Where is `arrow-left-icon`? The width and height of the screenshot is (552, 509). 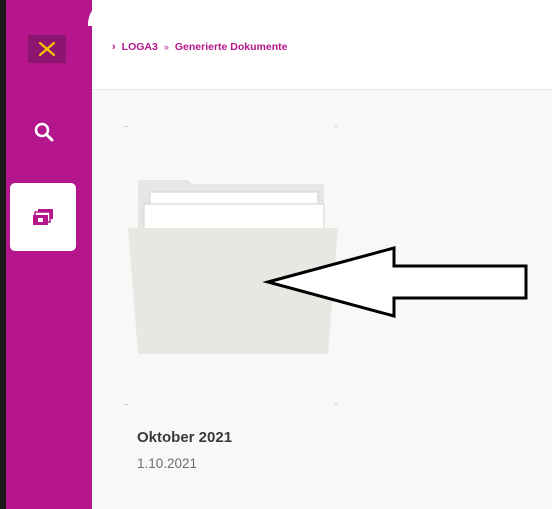 arrow-left-icon is located at coordinates (395, 282).